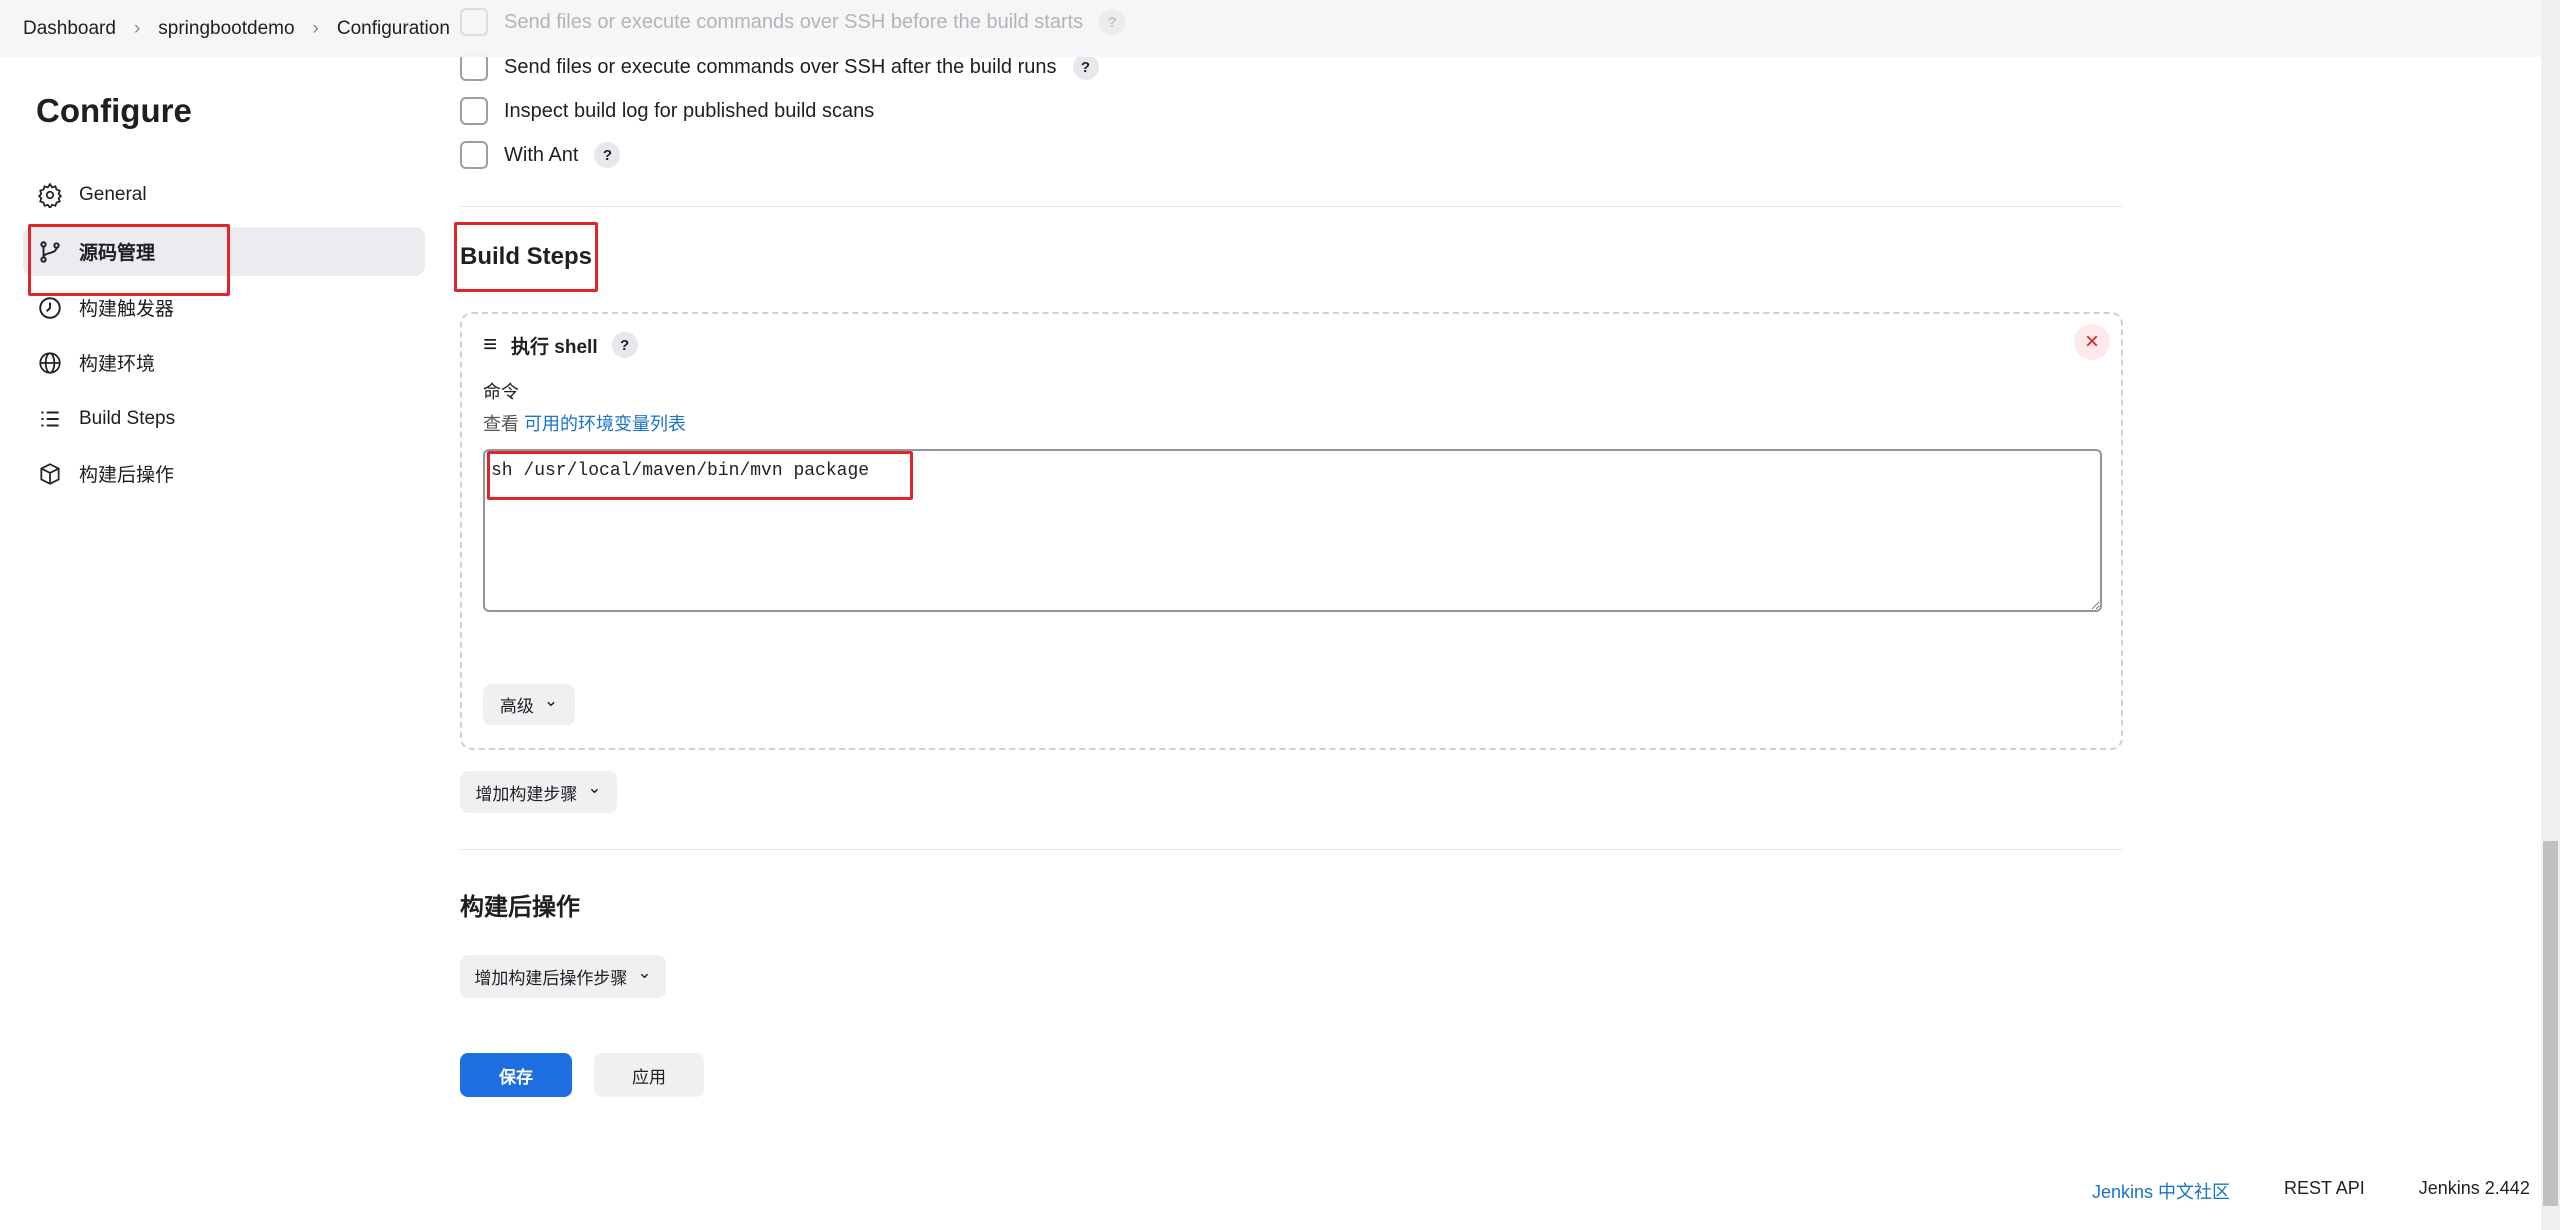 The height and width of the screenshot is (1230, 2560). I want to click on apply-button: 应用, so click(649, 1075).